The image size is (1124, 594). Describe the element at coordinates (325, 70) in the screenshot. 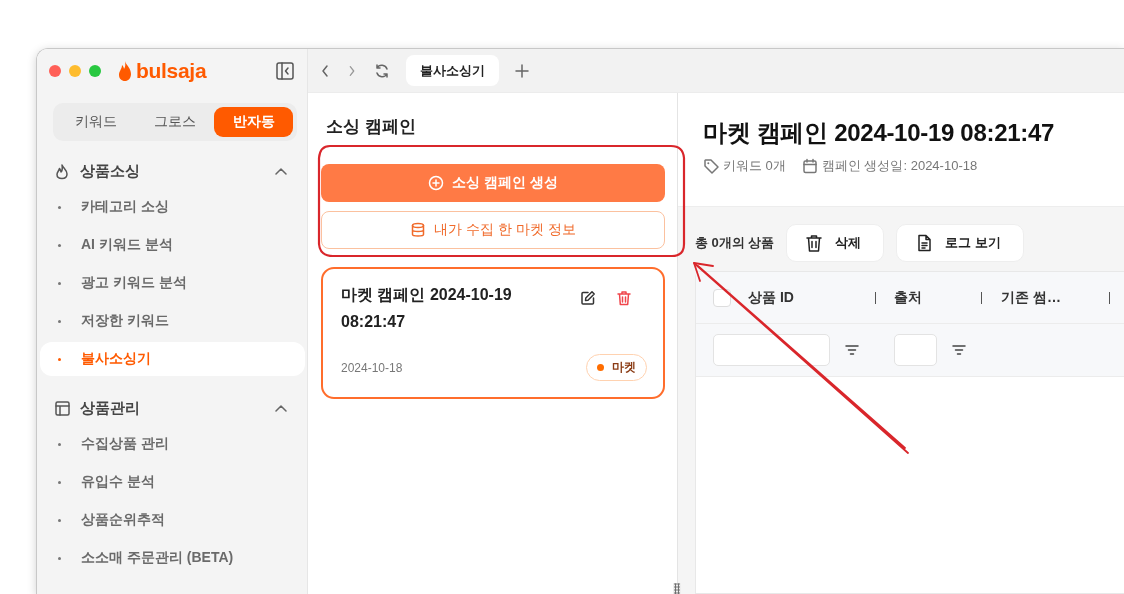

I see `back-icon` at that location.